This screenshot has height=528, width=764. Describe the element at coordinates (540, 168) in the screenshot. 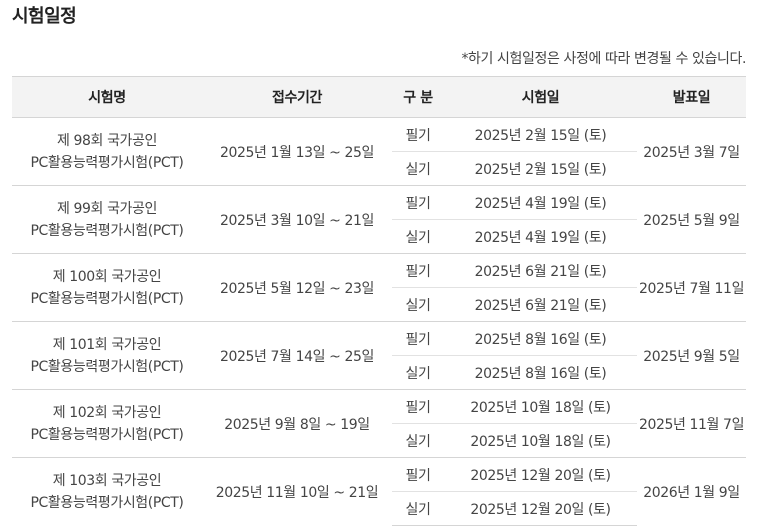

I see `practical-exam-date: 2025년 2월 15일 (토)` at that location.